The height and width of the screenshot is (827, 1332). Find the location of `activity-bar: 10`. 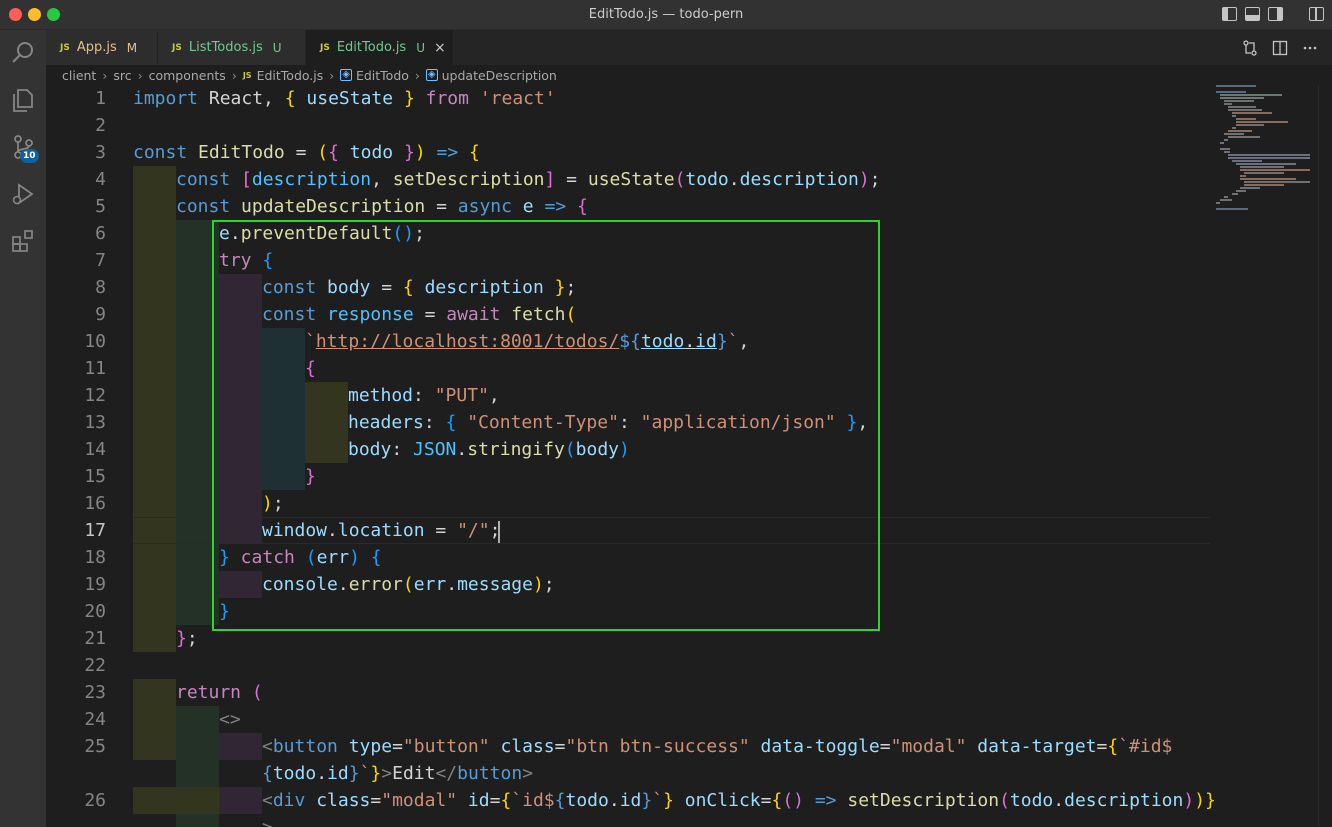

activity-bar: 10 is located at coordinates (23, 428).